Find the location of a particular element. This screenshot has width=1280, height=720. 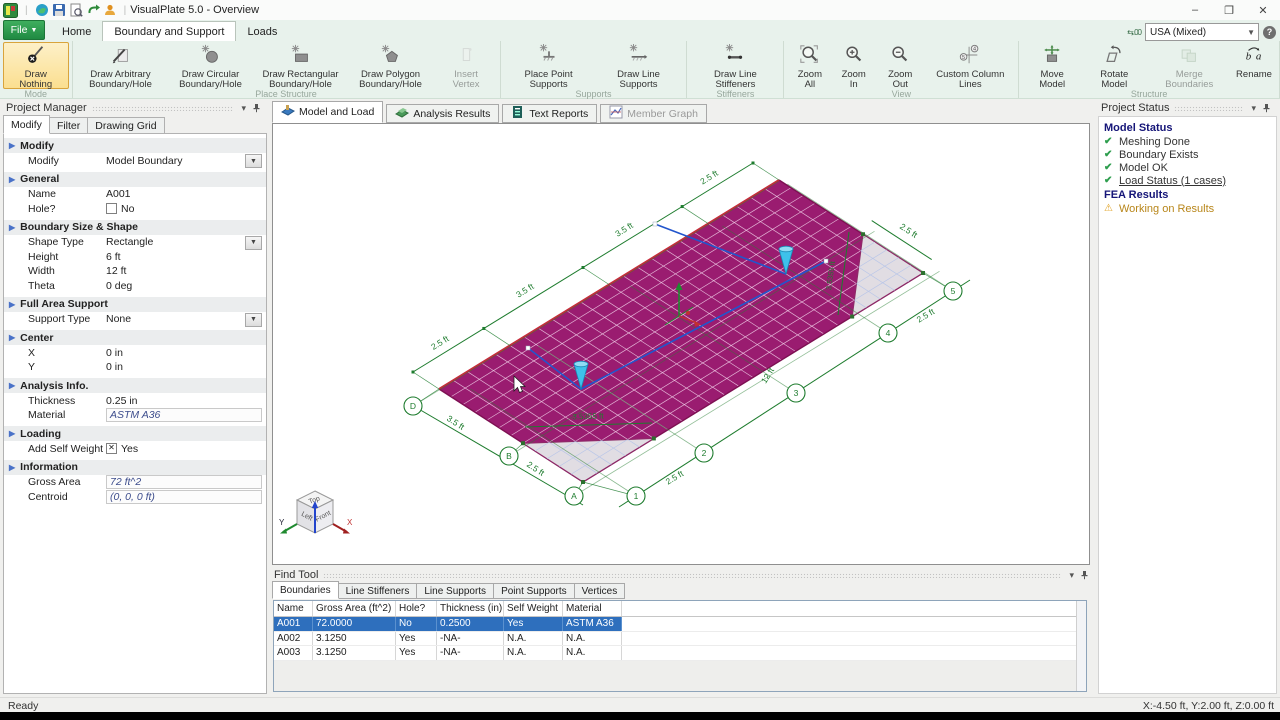

tab-modify: Modify is located at coordinates (26, 124).